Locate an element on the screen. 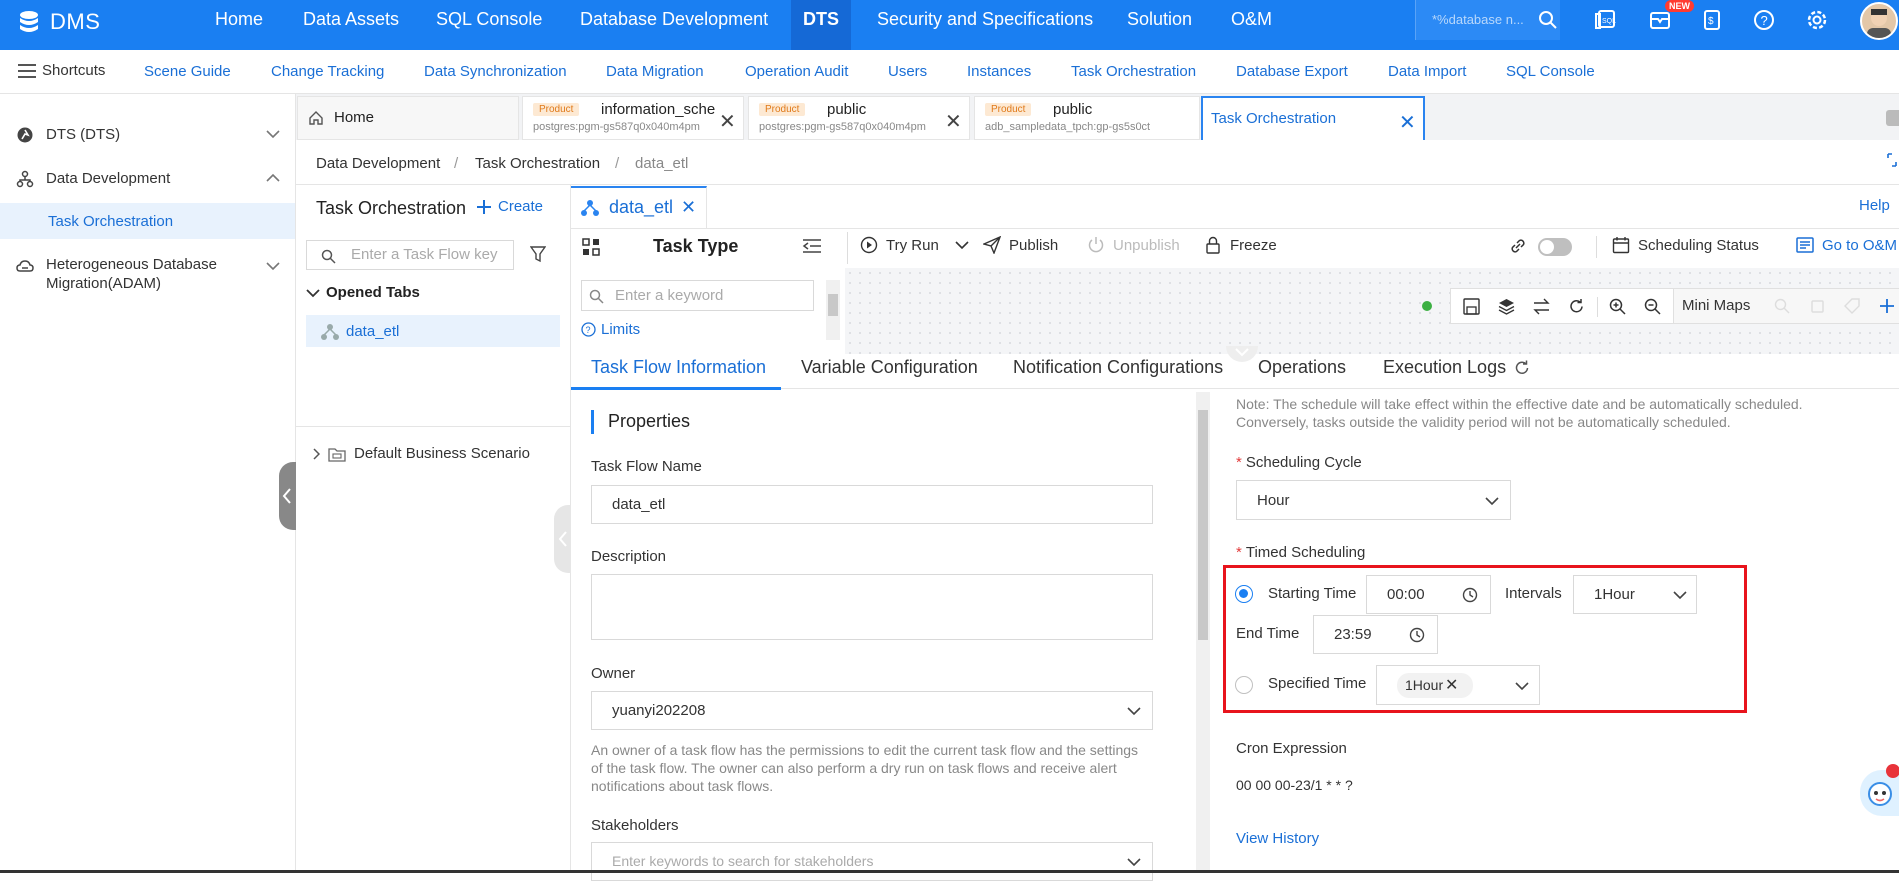 The height and width of the screenshot is (881, 1899). tab-execution-logs: Execution Logs is located at coordinates (1456, 367).